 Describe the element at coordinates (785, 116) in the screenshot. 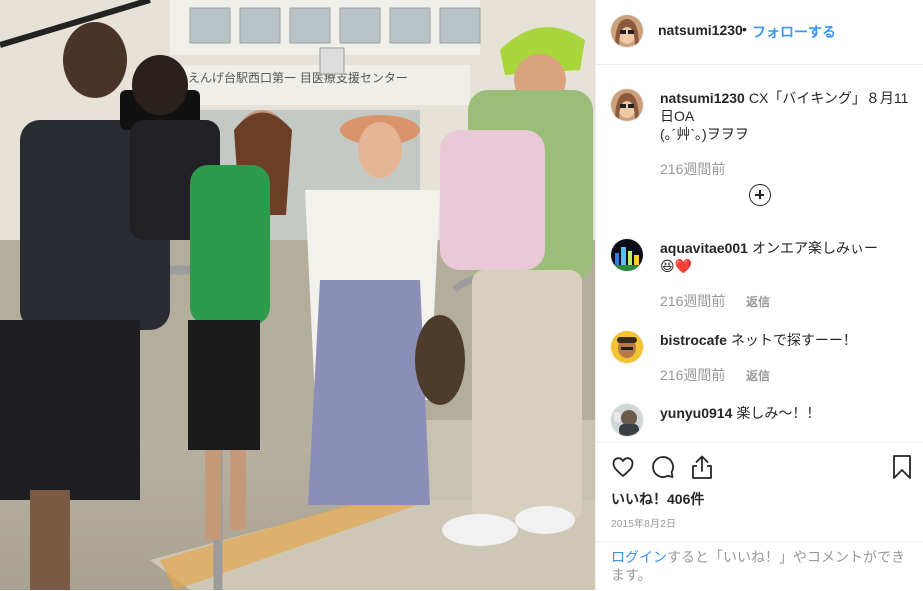

I see `caption-text: natsumi1230 CX「バイキング」８月11日OA (｡´艸`｡)ヲヲヲ` at that location.